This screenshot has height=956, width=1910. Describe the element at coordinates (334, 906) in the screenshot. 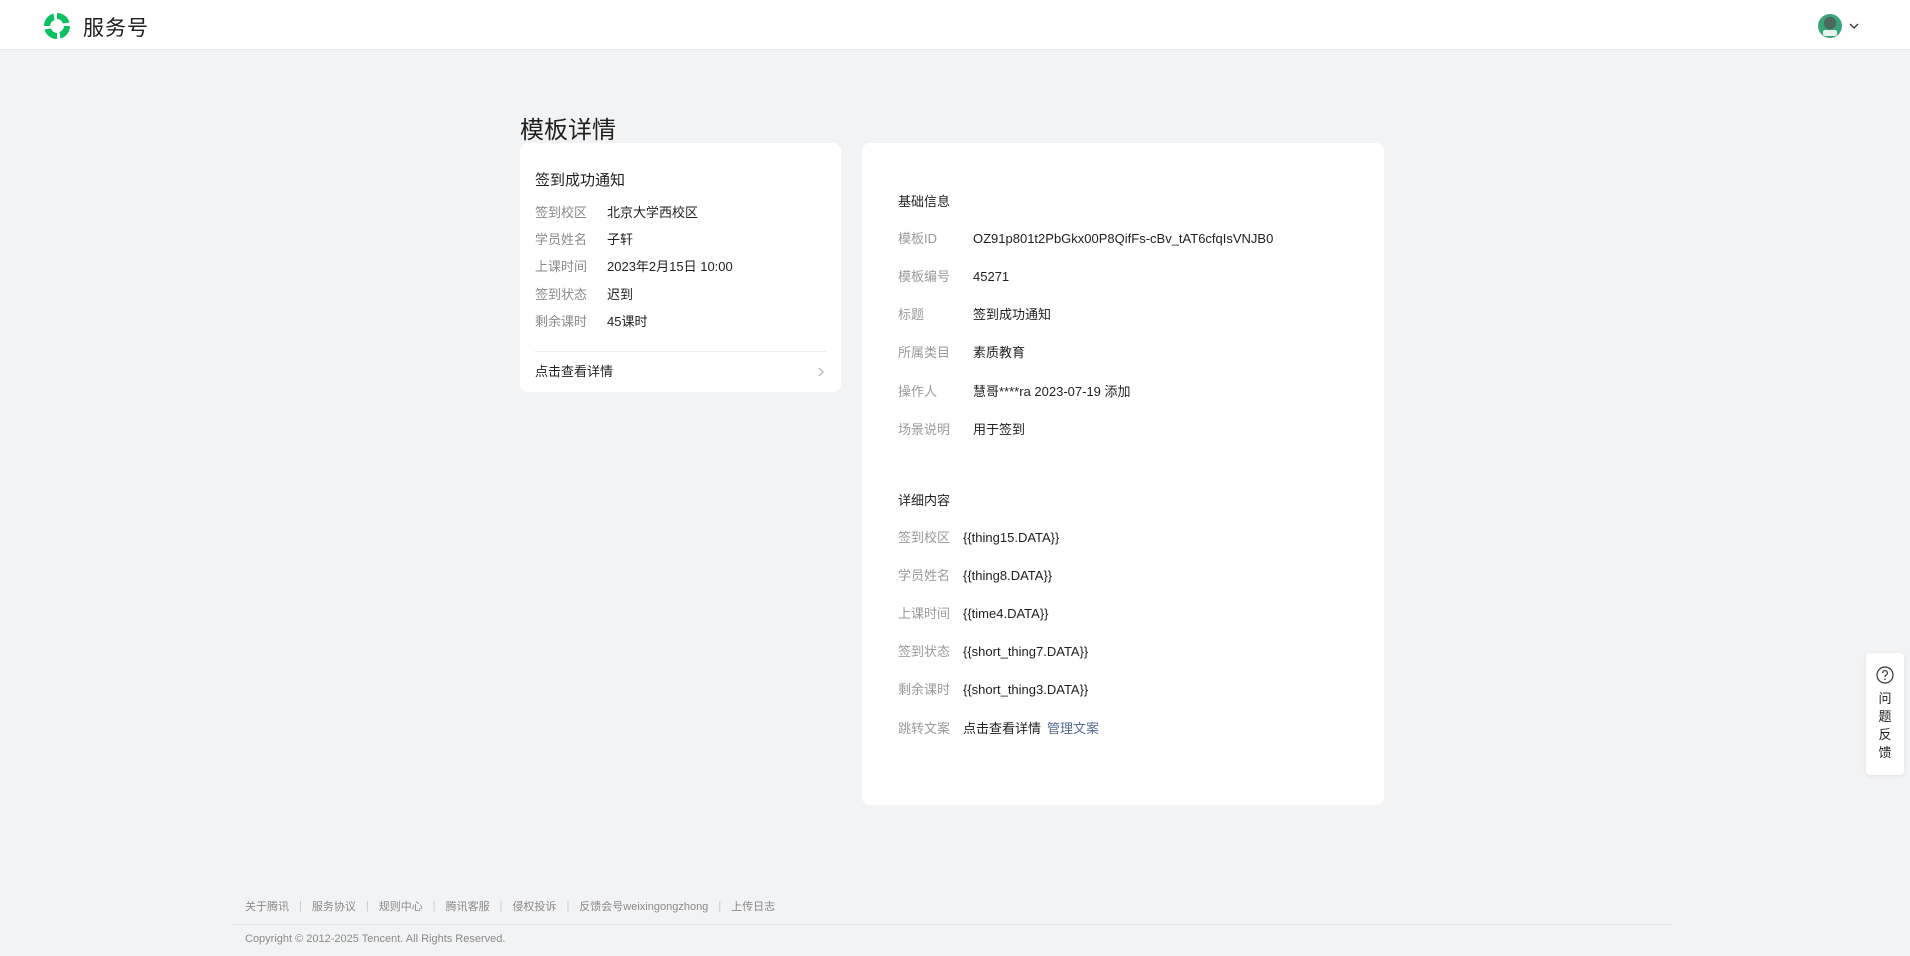

I see `footer-link-service-agreement: 服务协议` at that location.